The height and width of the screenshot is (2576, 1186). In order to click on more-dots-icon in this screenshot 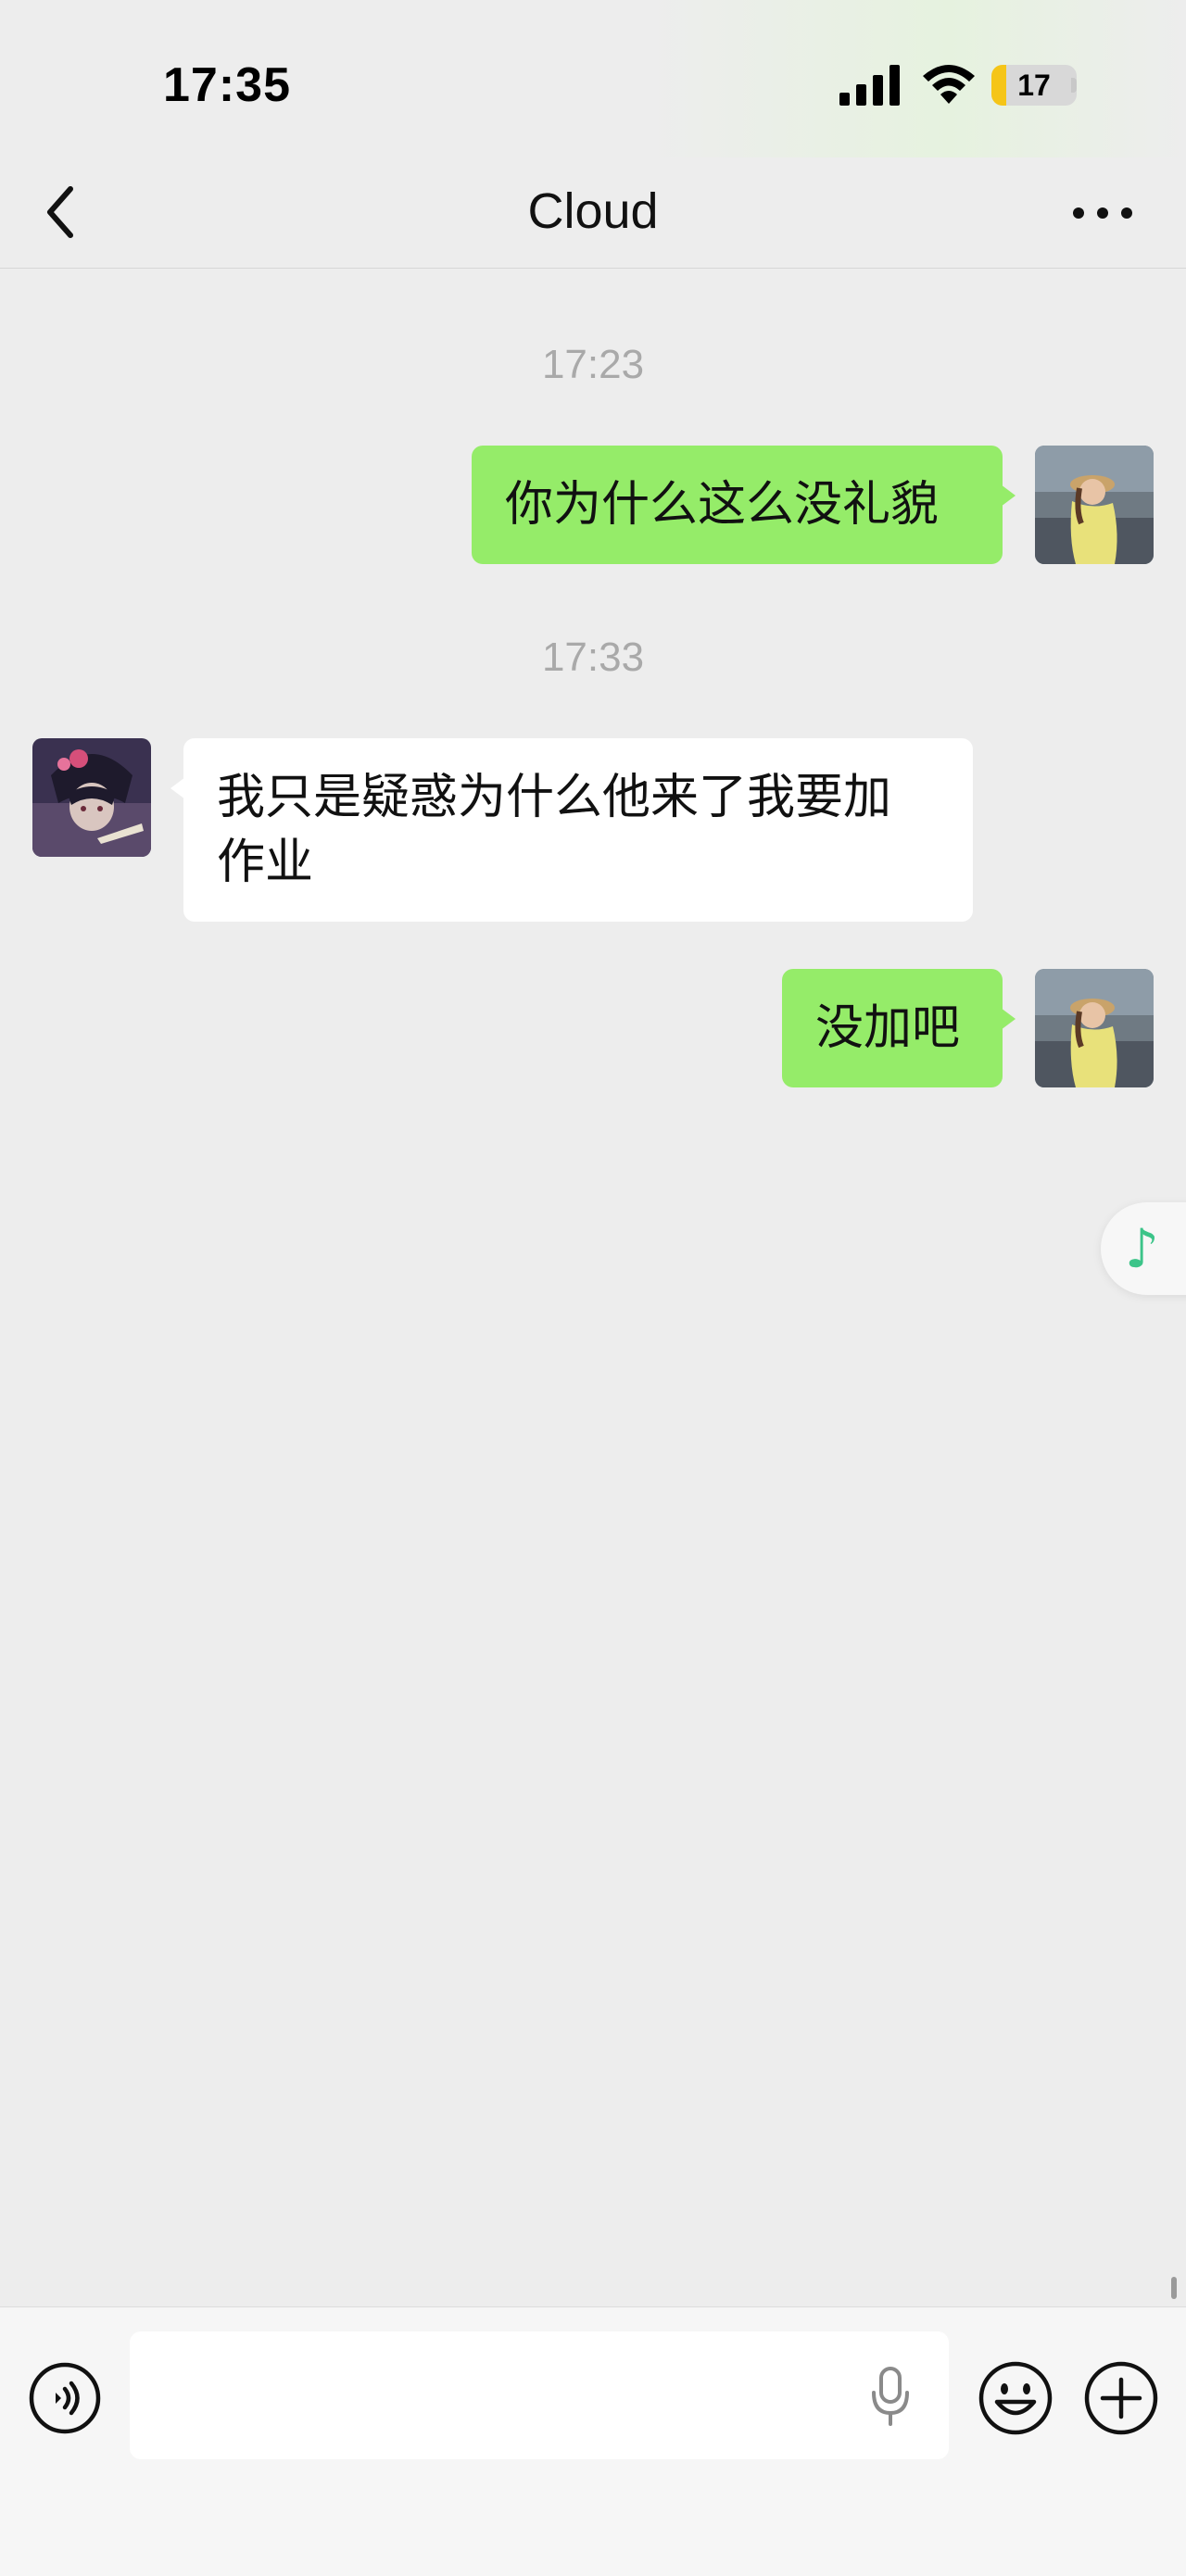, I will do `click(1102, 213)`.